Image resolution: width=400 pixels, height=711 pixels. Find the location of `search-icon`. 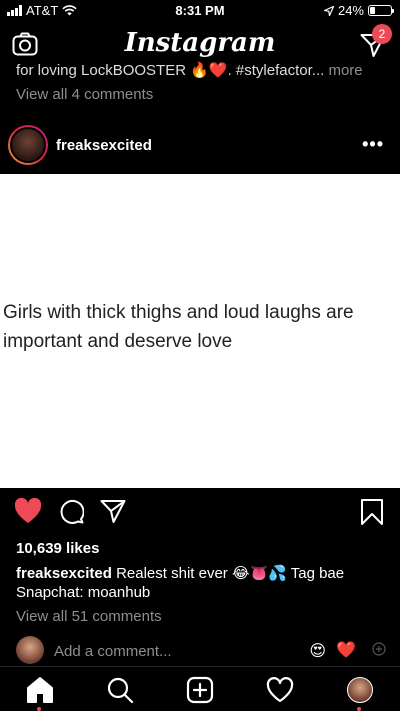

search-icon is located at coordinates (120, 690).